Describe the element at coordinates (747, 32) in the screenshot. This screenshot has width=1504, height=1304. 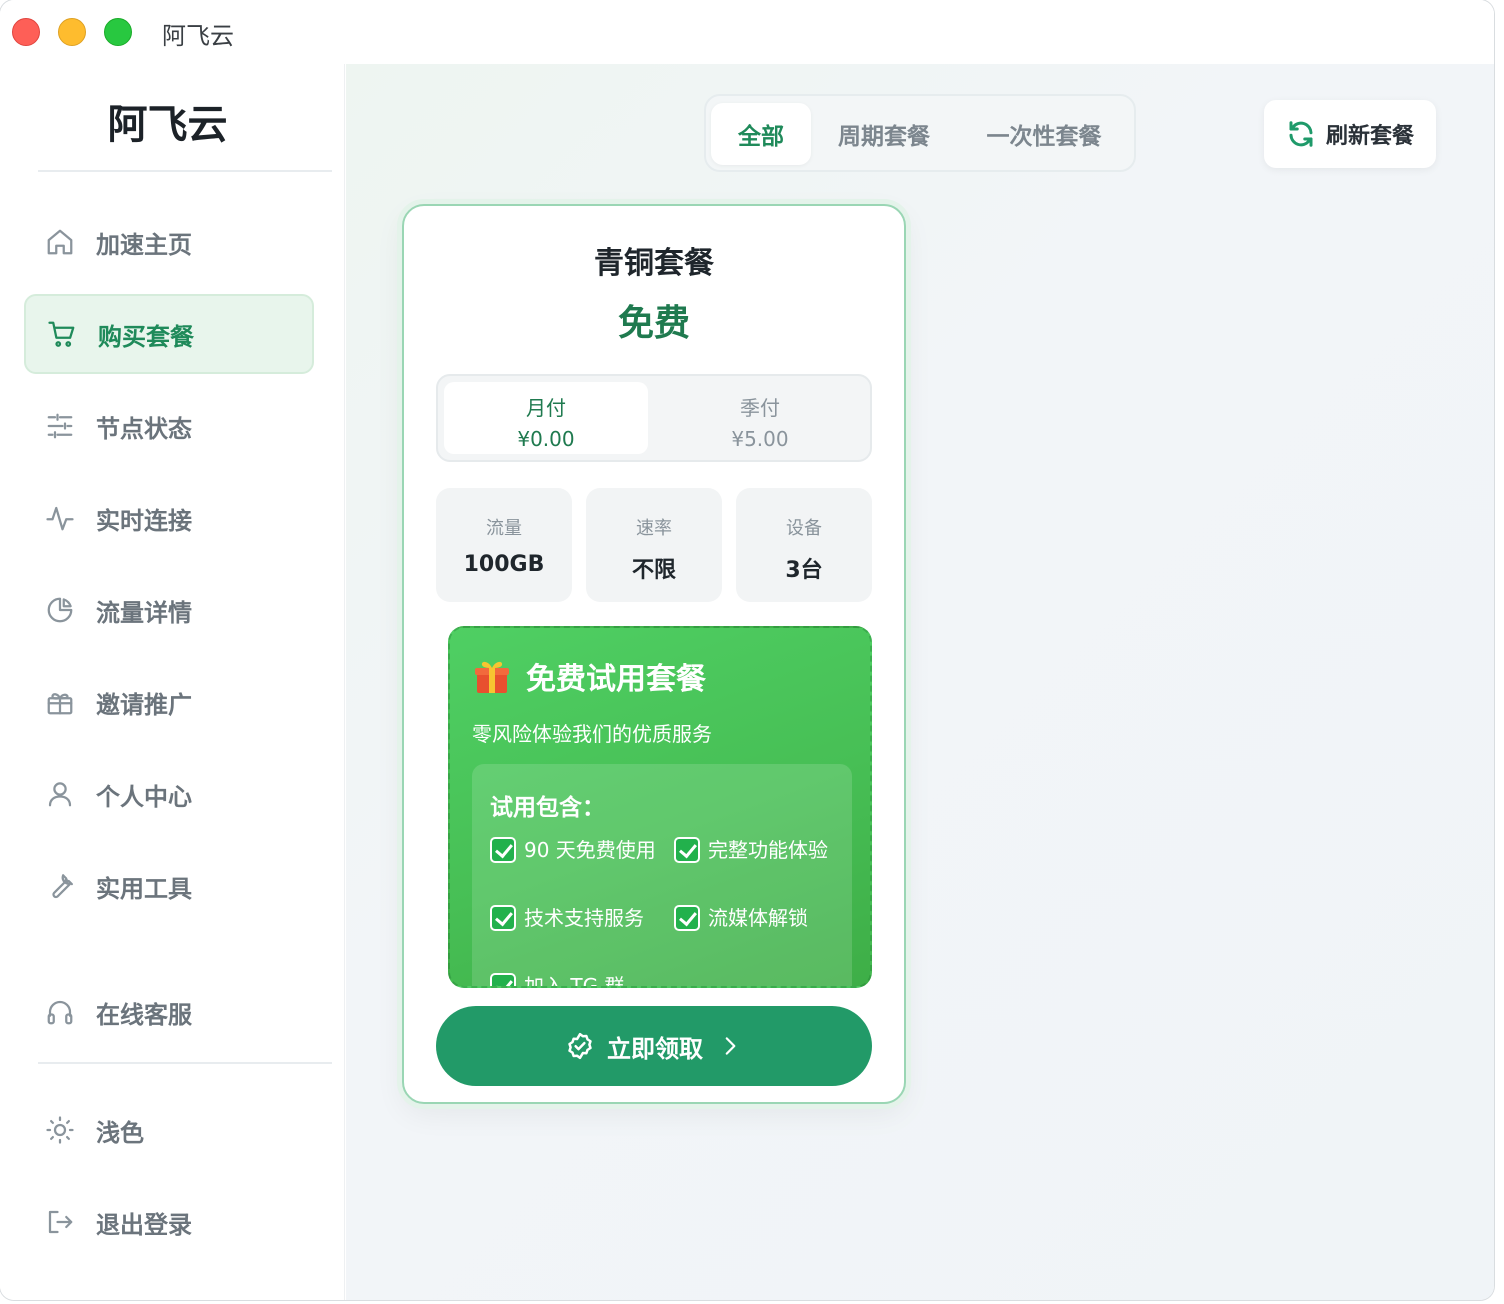
I see `title-bar: 阿飞云` at that location.